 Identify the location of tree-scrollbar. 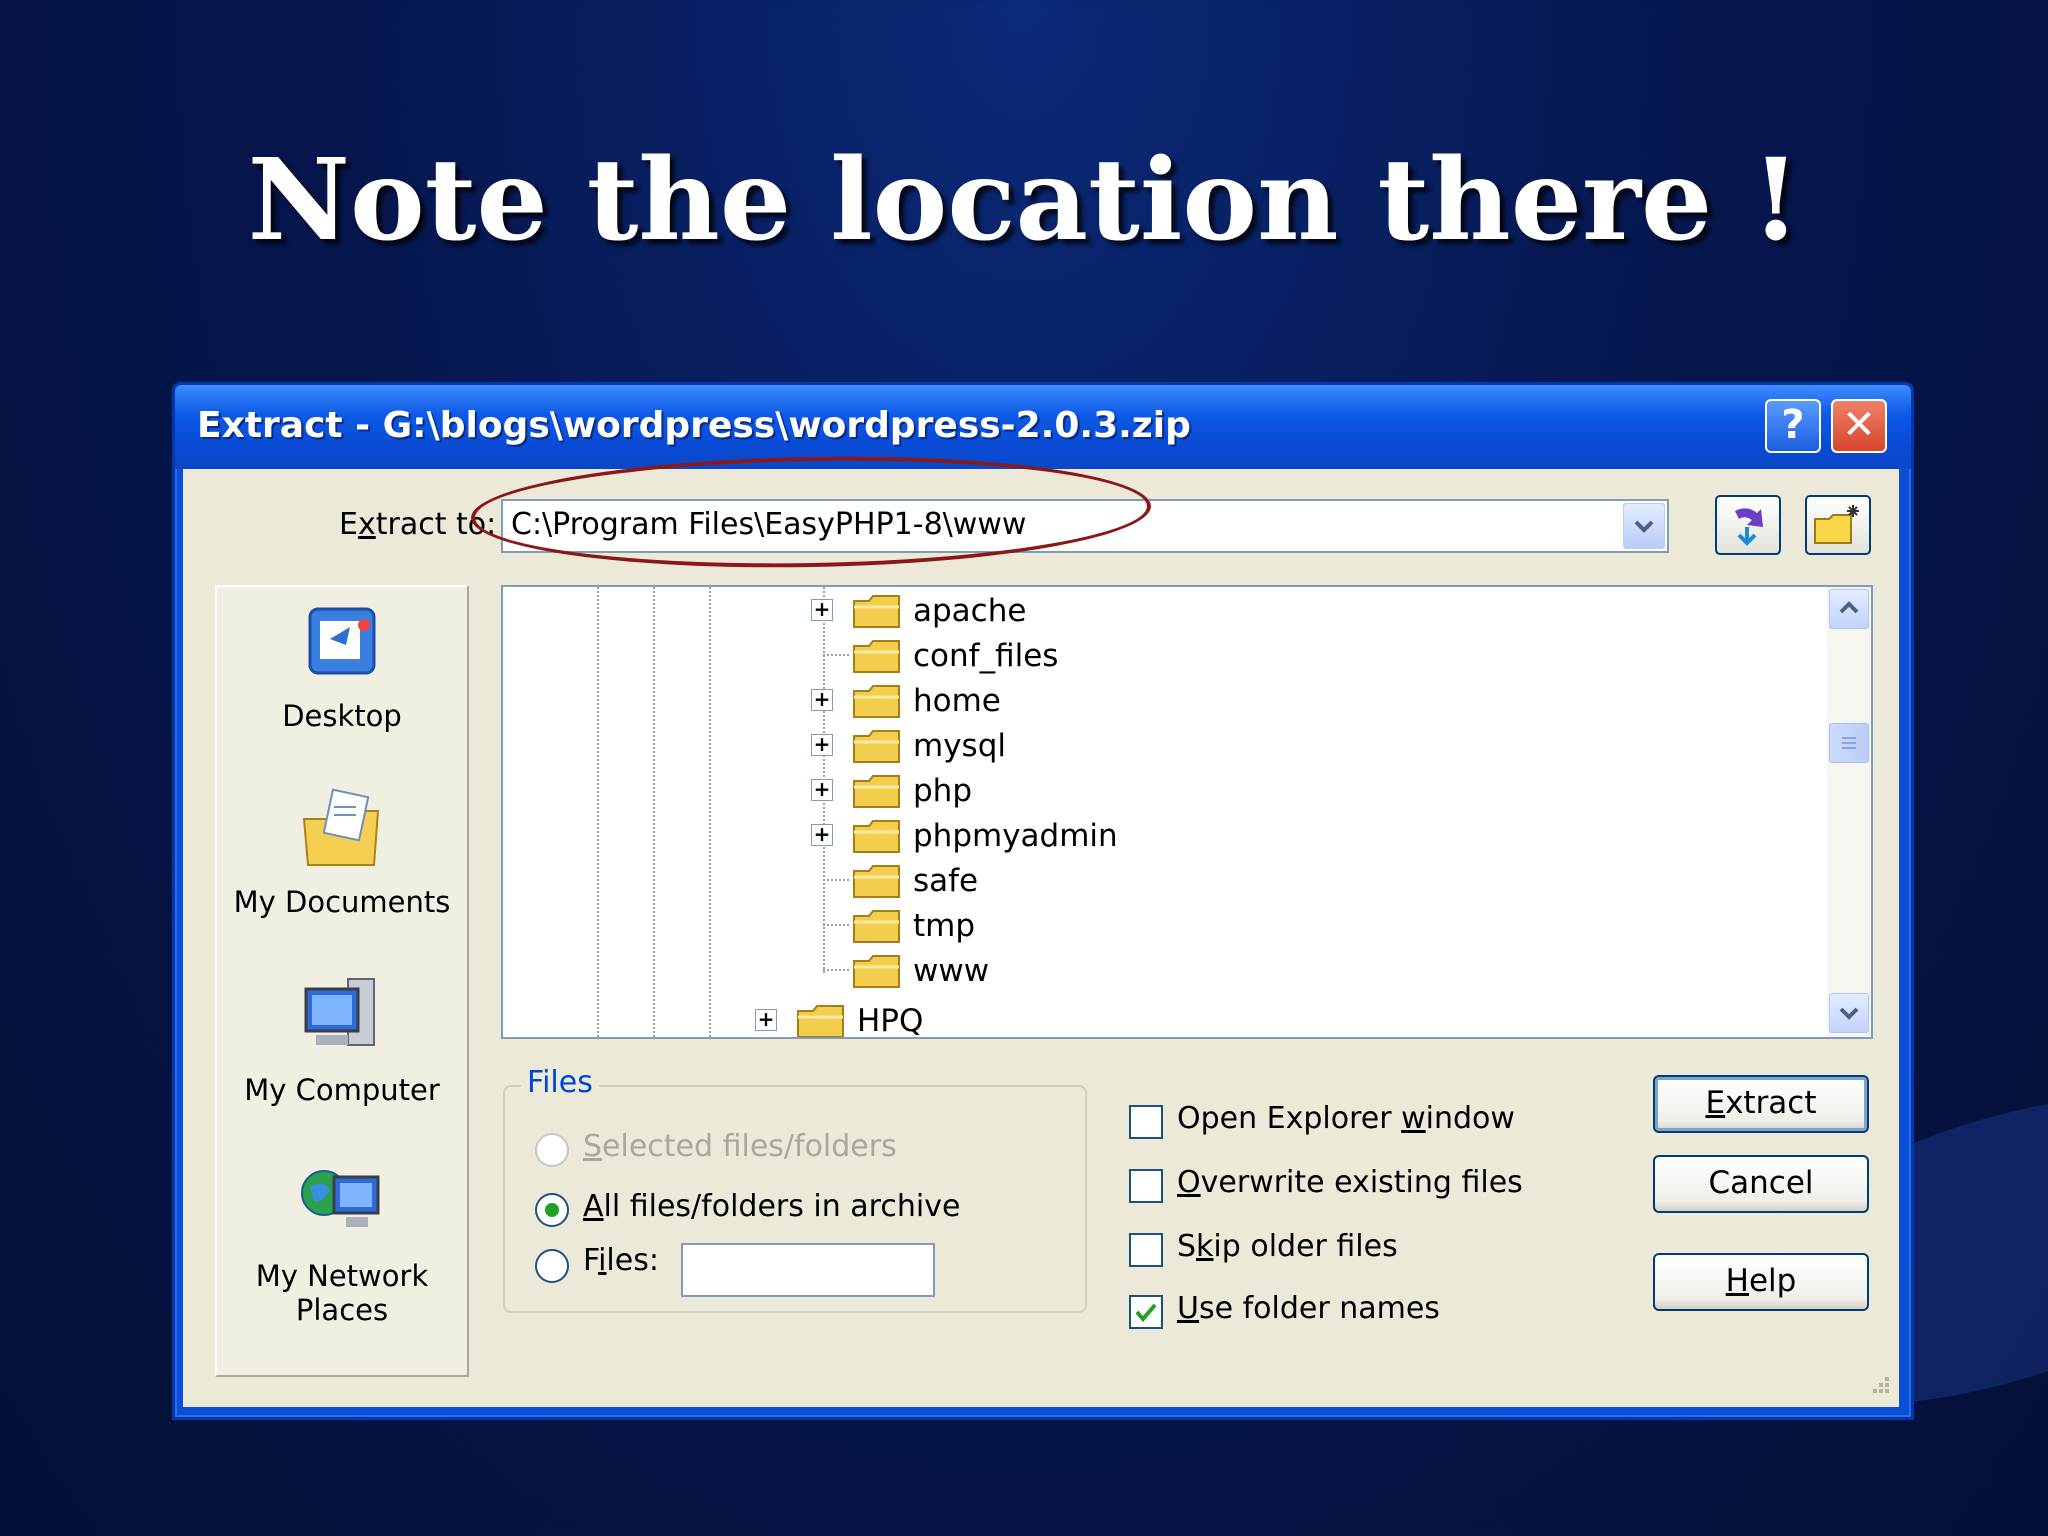
(1849, 812).